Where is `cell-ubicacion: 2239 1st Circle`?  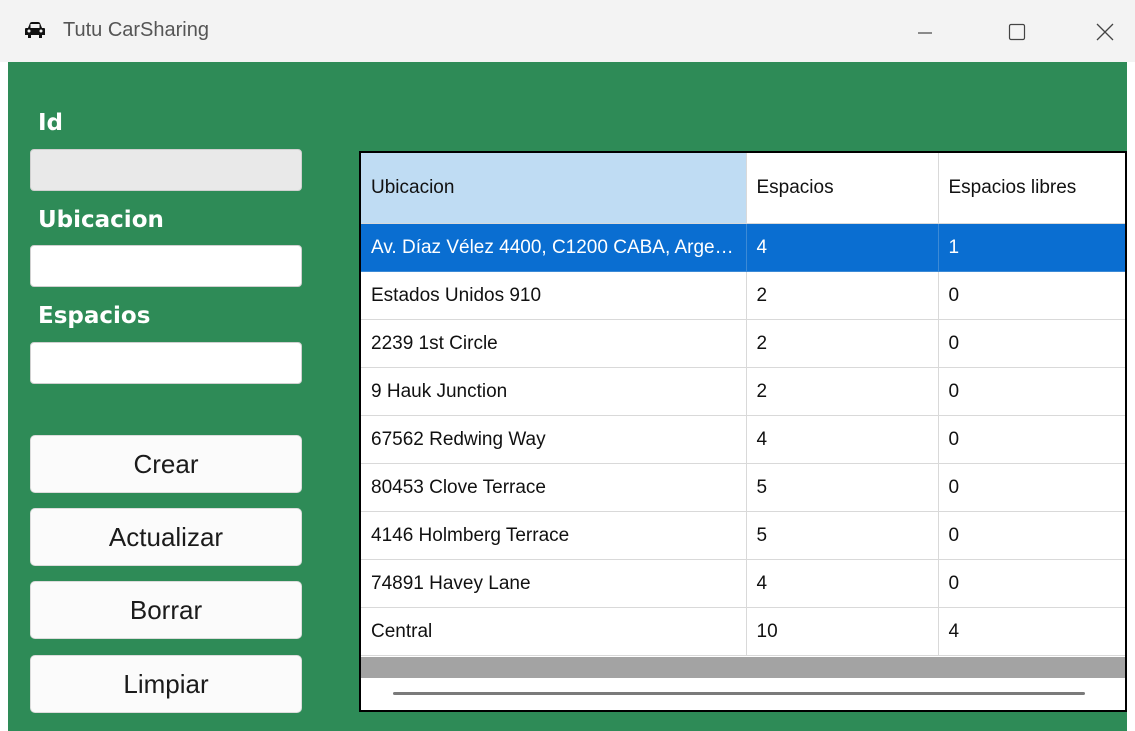
cell-ubicacion: 2239 1st Circle is located at coordinates (554, 343).